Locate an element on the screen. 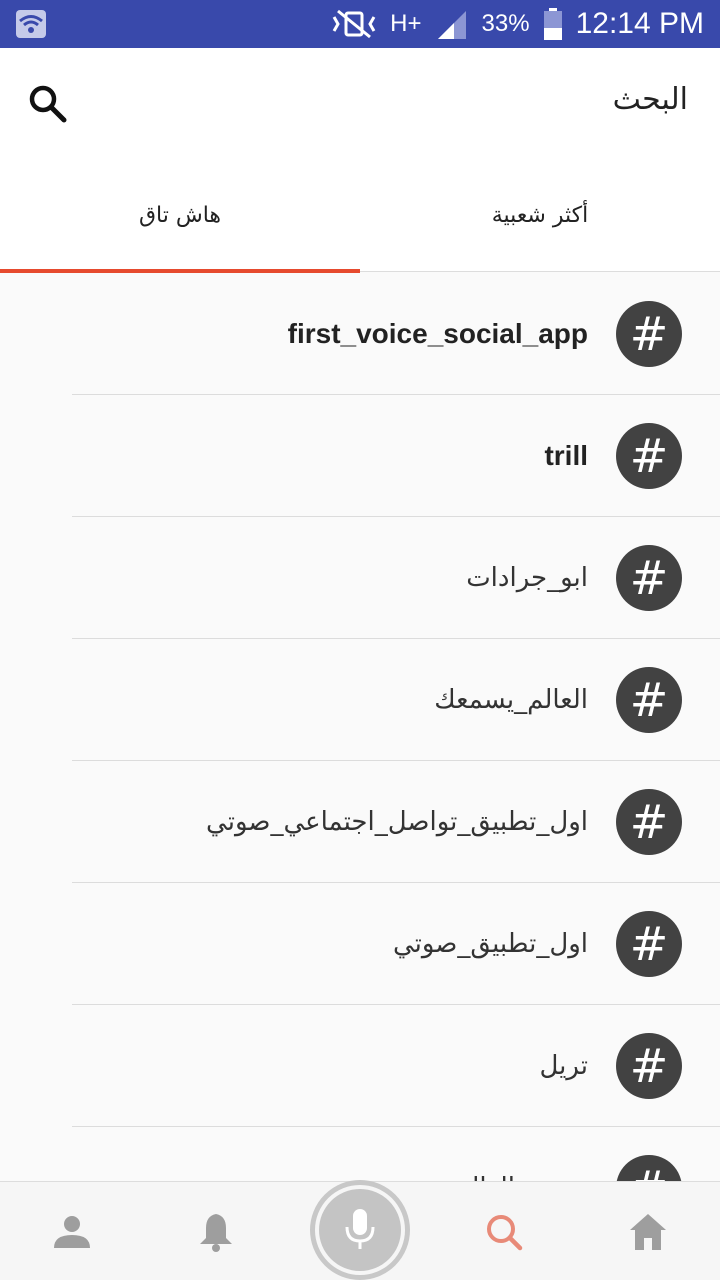  signal-icon is located at coordinates (451, 25).